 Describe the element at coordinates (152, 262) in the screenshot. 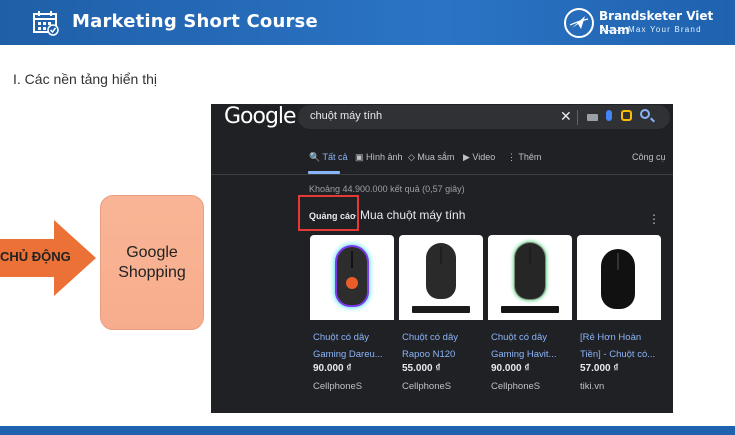

I see `google-shopping-box: Google Shopping` at that location.